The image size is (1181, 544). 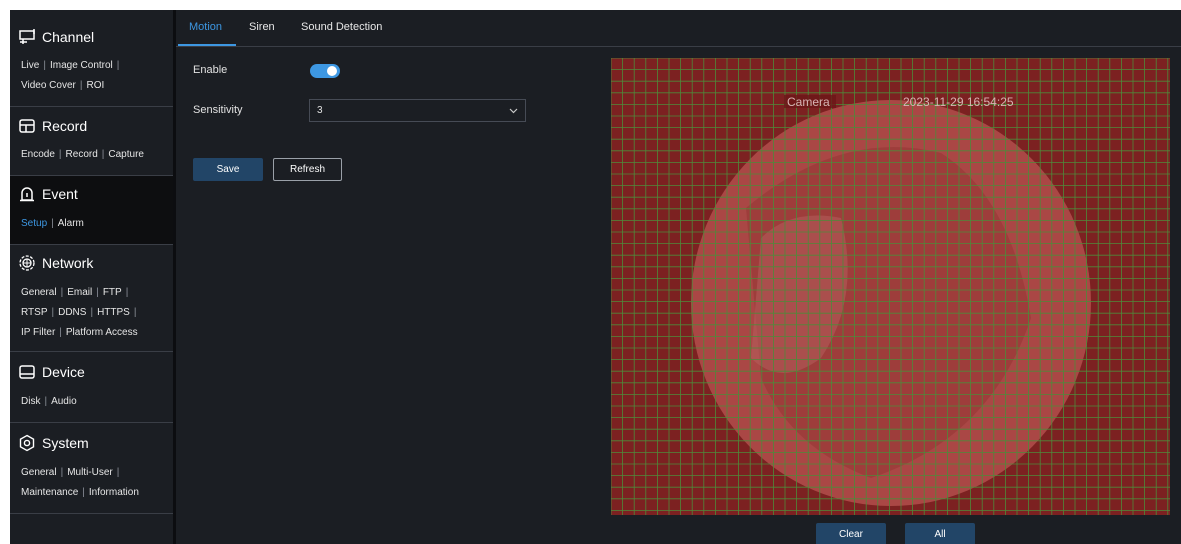 What do you see at coordinates (72, 312) in the screenshot?
I see `sidebar-item-ddns: DDNS` at bounding box center [72, 312].